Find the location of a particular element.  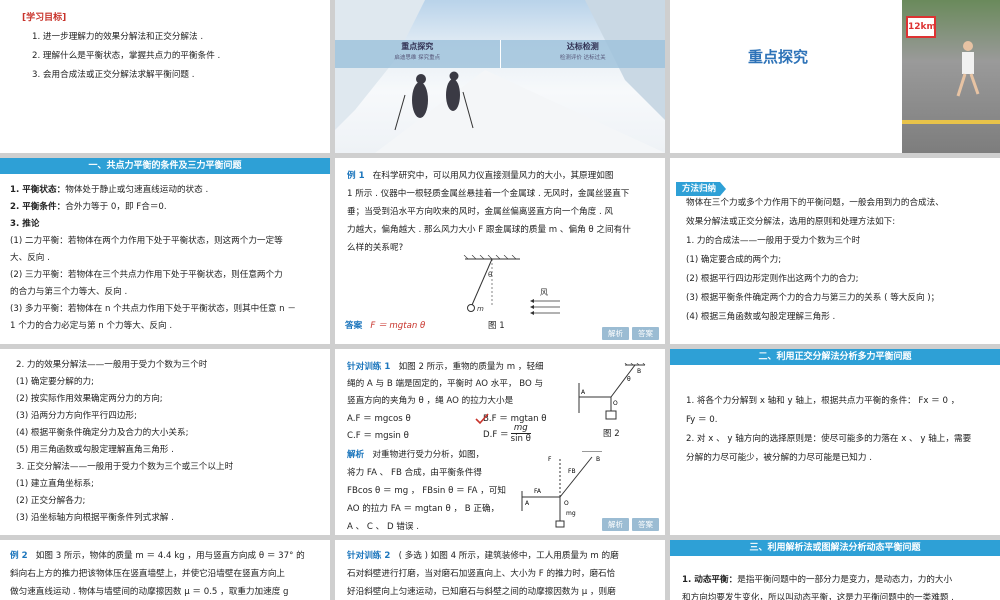

method-summary-tag: 方法归纳 is located at coordinates (701, 186).